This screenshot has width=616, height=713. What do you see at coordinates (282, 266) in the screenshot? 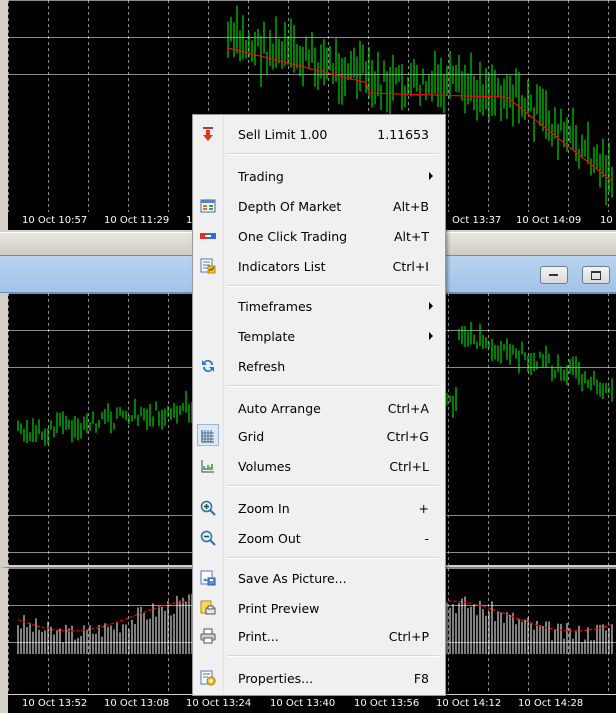
I see `menu-item-label: Indicators List` at bounding box center [282, 266].